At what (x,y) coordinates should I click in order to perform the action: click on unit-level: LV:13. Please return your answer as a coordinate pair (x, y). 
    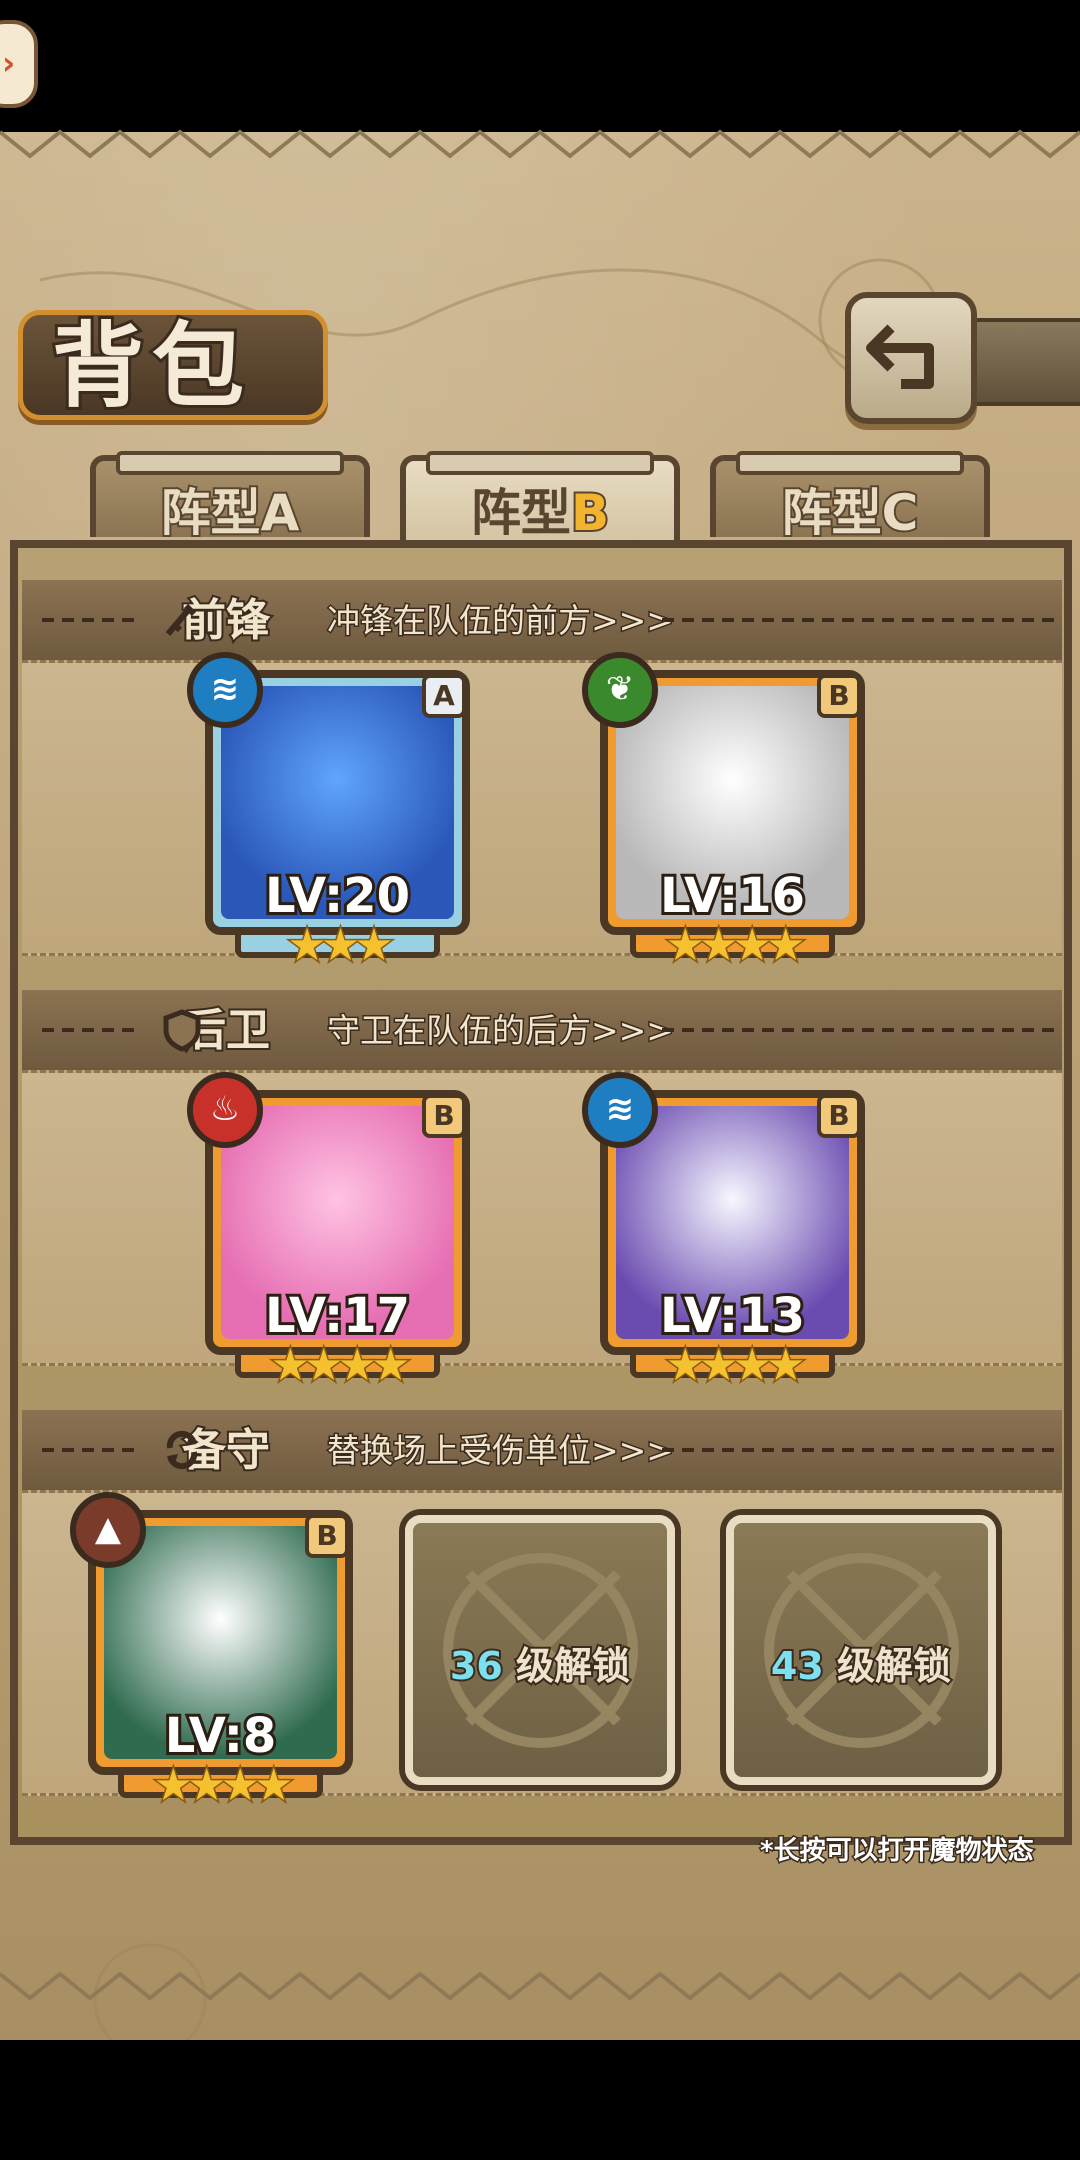
    Looking at the image, I should click on (732, 1316).